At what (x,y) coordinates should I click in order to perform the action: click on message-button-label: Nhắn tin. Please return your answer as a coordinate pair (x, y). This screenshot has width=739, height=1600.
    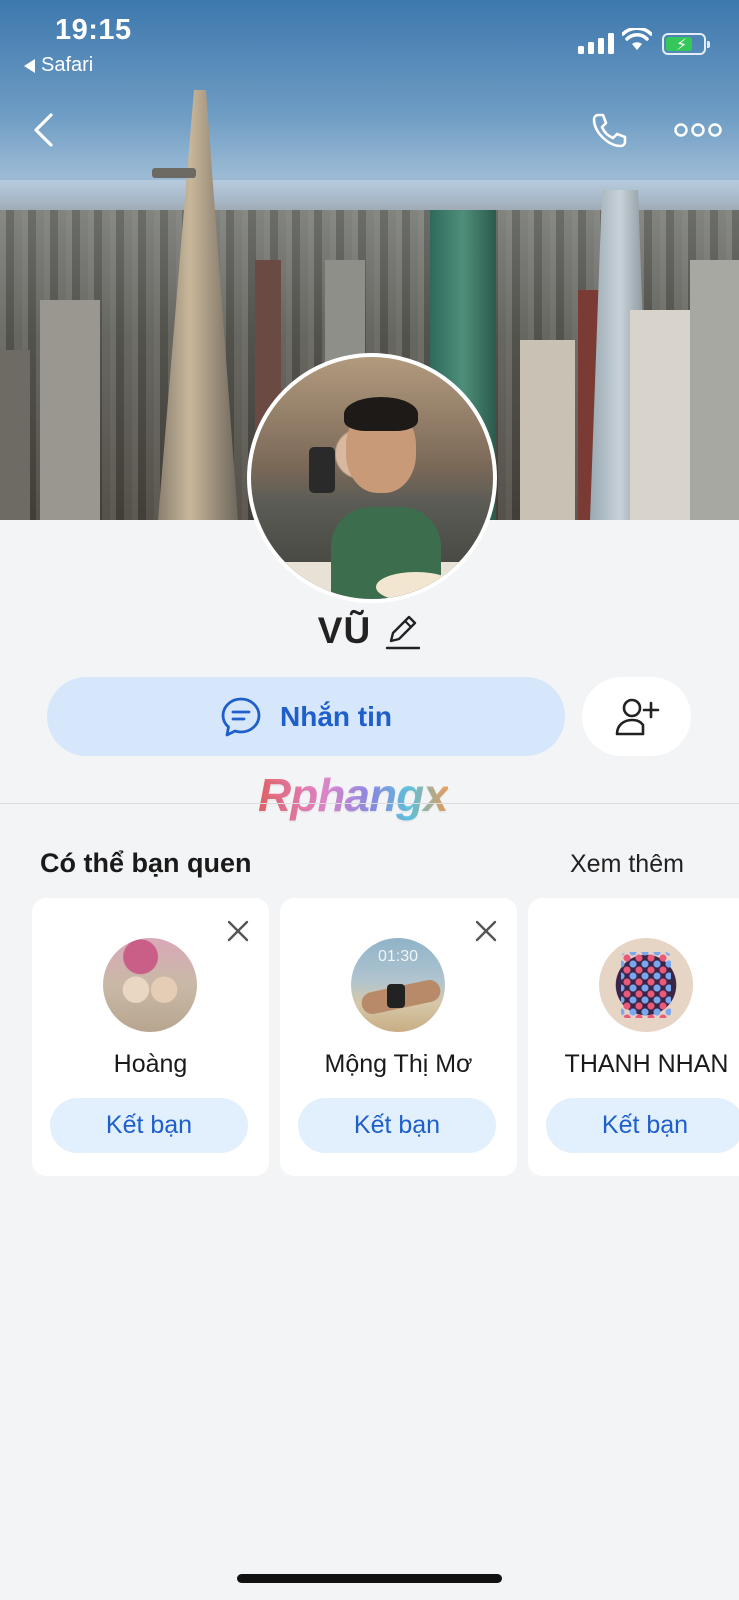
    Looking at the image, I should click on (336, 716).